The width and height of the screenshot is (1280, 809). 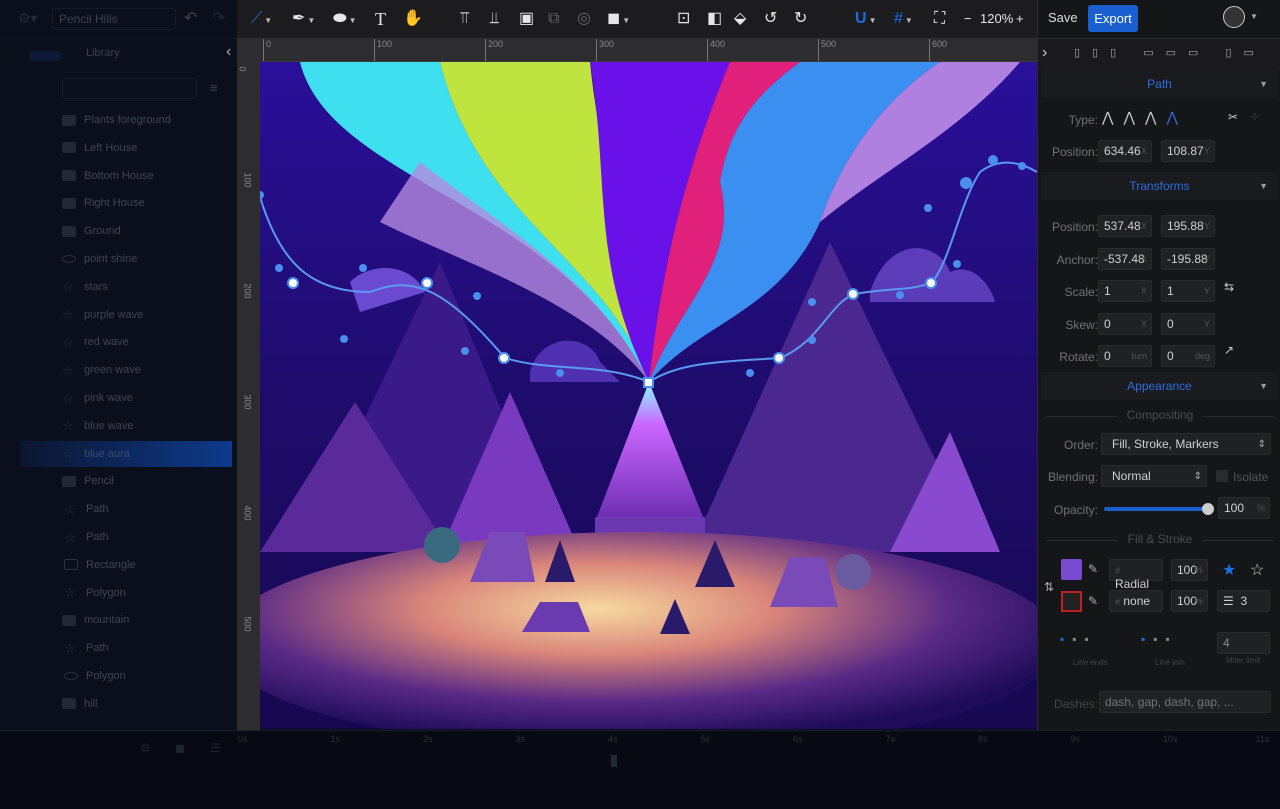 I want to click on layer-item: Polygon, so click(x=126, y=676).